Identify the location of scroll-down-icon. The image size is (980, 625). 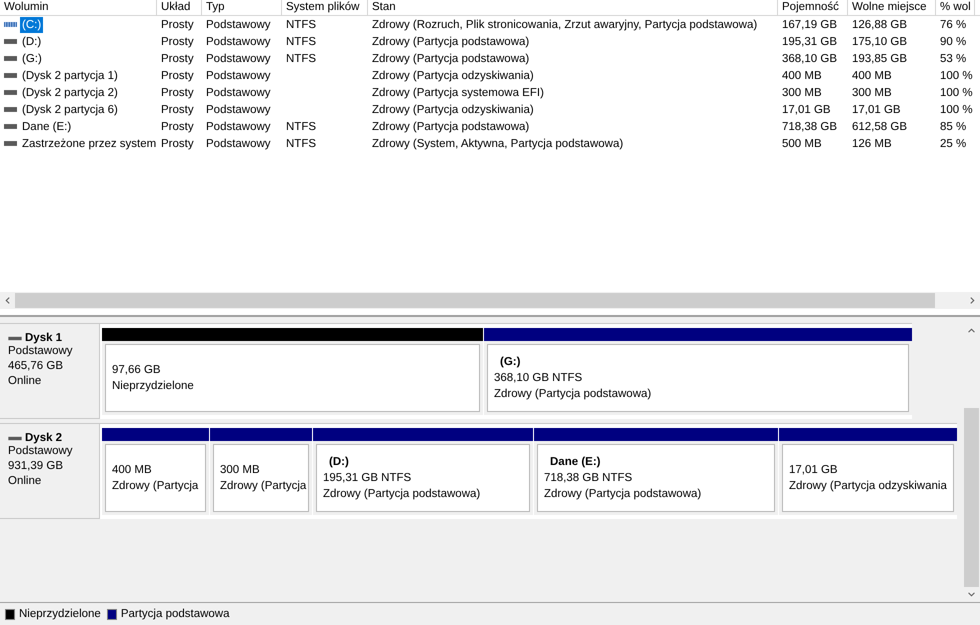
(971, 594).